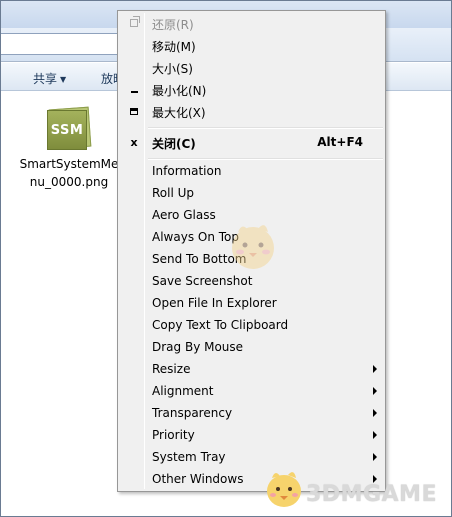  What do you see at coordinates (173, 193) in the screenshot?
I see `menu-item-label: Roll Up` at bounding box center [173, 193].